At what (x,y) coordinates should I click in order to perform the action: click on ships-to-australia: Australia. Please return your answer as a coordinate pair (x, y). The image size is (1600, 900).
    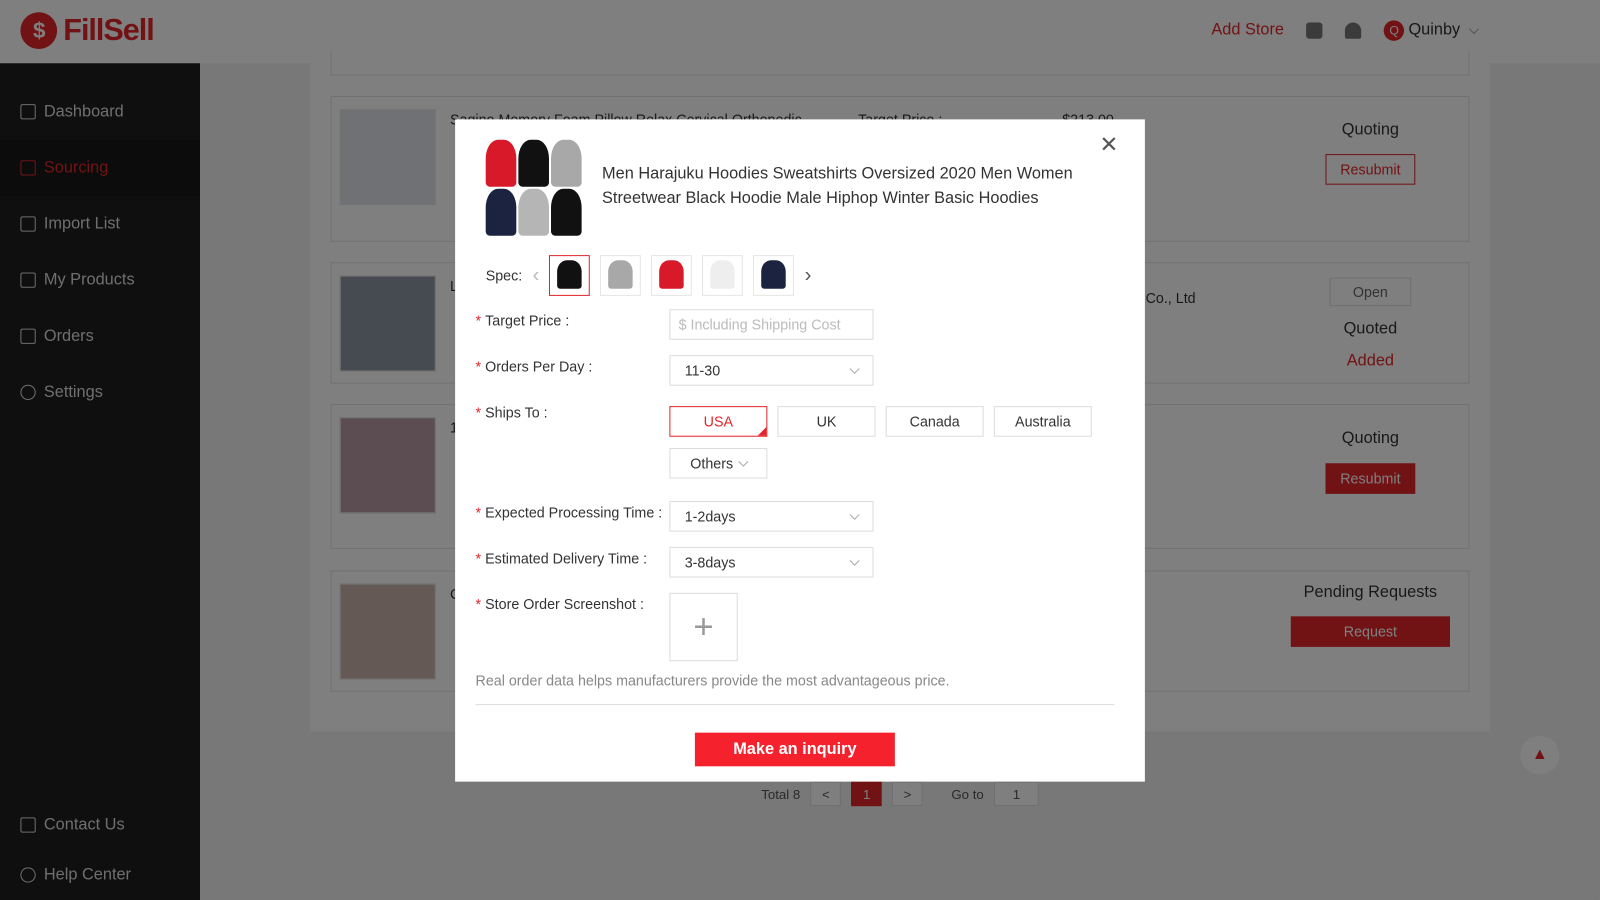
    Looking at the image, I should click on (1042, 421).